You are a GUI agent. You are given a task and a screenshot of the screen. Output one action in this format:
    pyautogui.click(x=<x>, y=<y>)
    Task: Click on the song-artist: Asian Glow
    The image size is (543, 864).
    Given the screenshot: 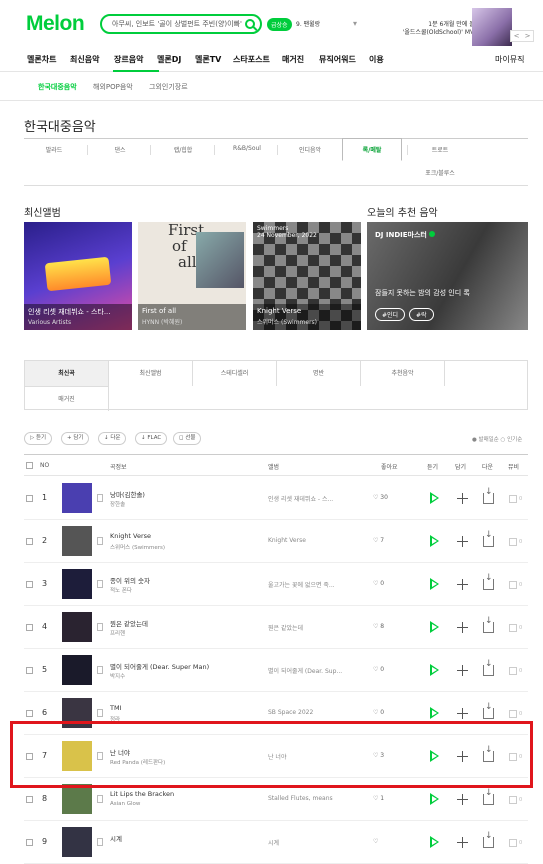 What is the action you would take?
    pyautogui.click(x=125, y=804)
    